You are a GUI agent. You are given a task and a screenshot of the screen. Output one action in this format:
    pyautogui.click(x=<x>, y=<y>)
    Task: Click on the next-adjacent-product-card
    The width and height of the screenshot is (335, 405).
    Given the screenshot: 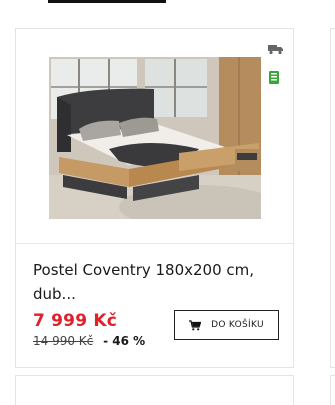 What is the action you would take?
    pyautogui.click(x=332, y=390)
    